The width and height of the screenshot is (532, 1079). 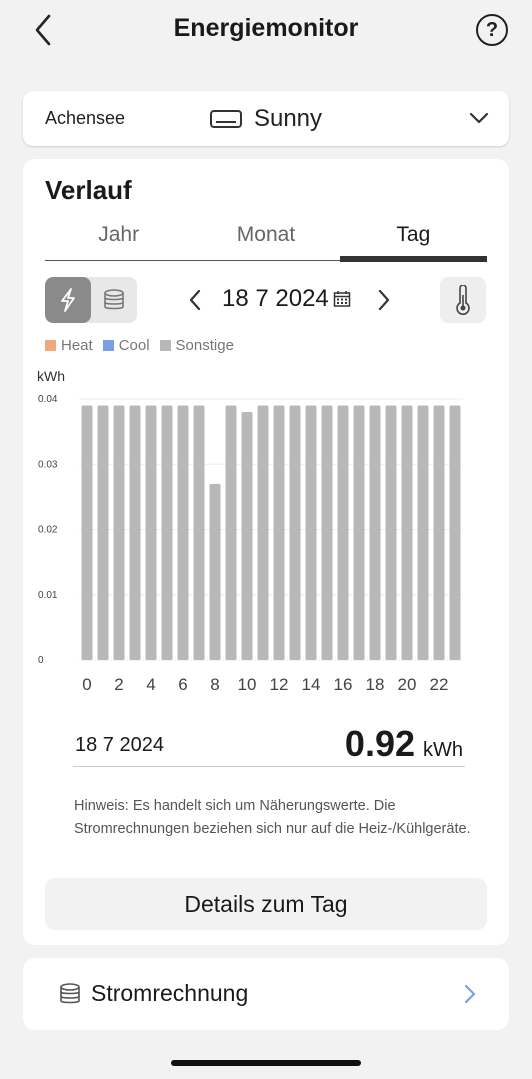 What do you see at coordinates (311, 684) in the screenshot?
I see `x-tick-label: 14` at bounding box center [311, 684].